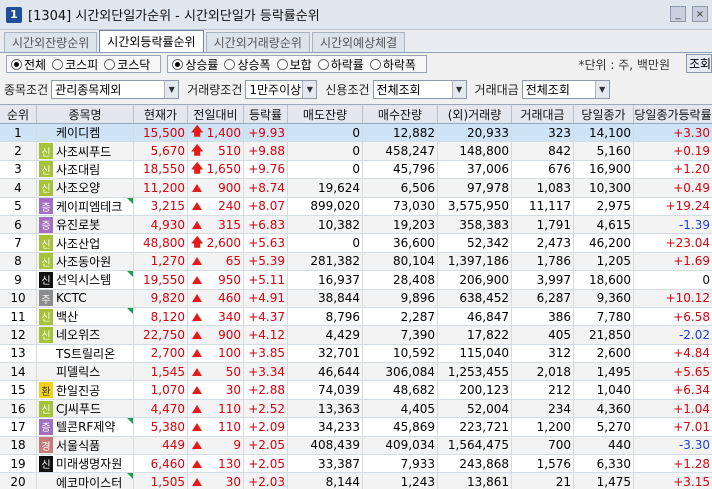 The height and width of the screenshot is (489, 712). What do you see at coordinates (161, 390) in the screenshot?
I see `cell-price: 1,070` at bounding box center [161, 390].